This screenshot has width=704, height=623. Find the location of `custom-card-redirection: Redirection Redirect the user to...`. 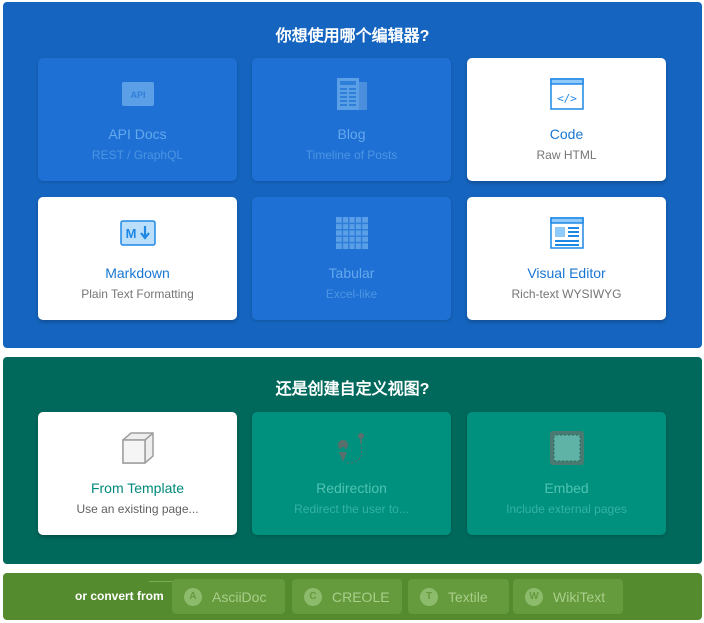

custom-card-redirection: Redirection Redirect the user to... is located at coordinates (351, 473).